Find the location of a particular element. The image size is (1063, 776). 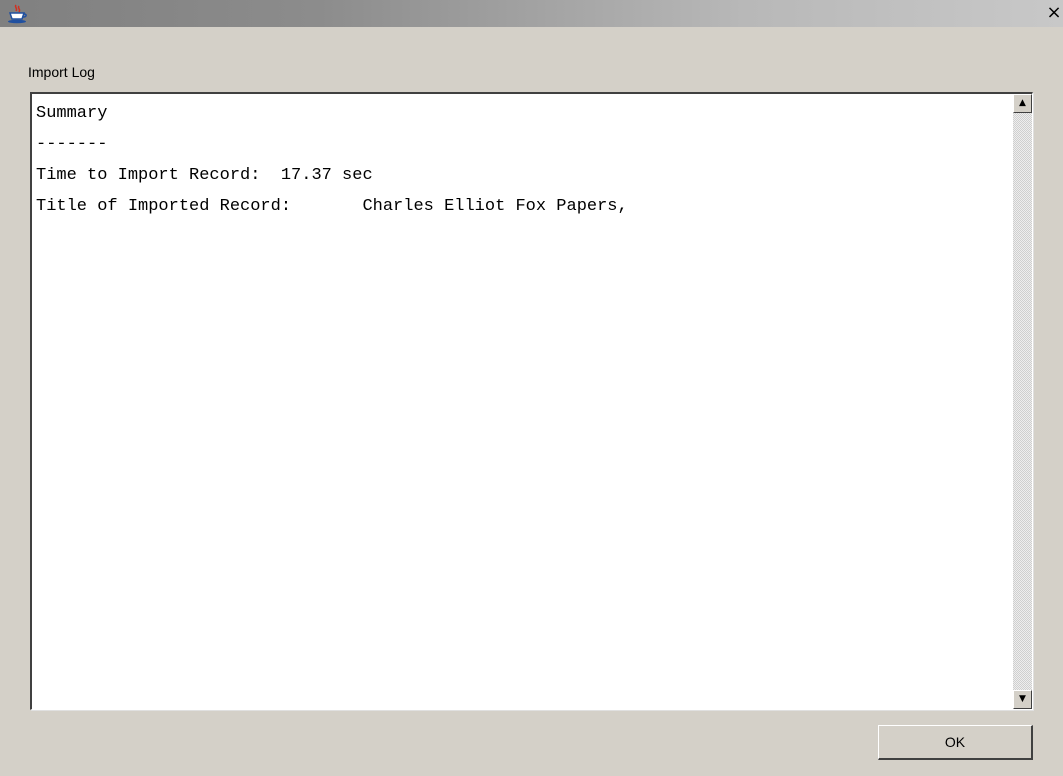

java-coffee-cup-icon is located at coordinates (18, 14).